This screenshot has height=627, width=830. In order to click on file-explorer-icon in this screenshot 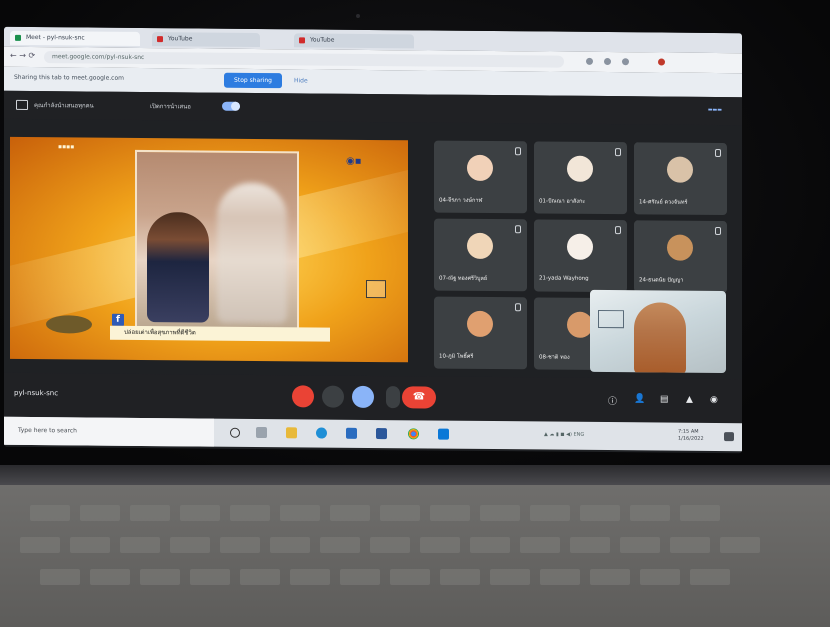, I will do `click(291, 433)`.